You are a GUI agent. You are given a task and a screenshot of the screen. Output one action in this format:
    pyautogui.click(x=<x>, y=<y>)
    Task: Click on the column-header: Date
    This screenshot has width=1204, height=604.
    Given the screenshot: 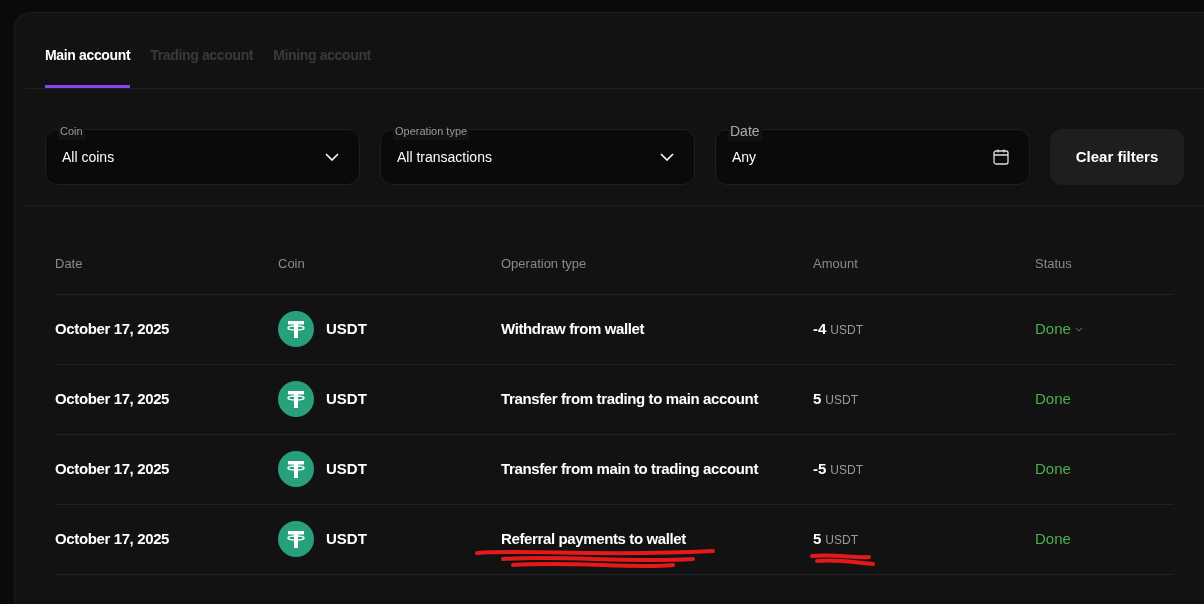 What is the action you would take?
    pyautogui.click(x=69, y=264)
    